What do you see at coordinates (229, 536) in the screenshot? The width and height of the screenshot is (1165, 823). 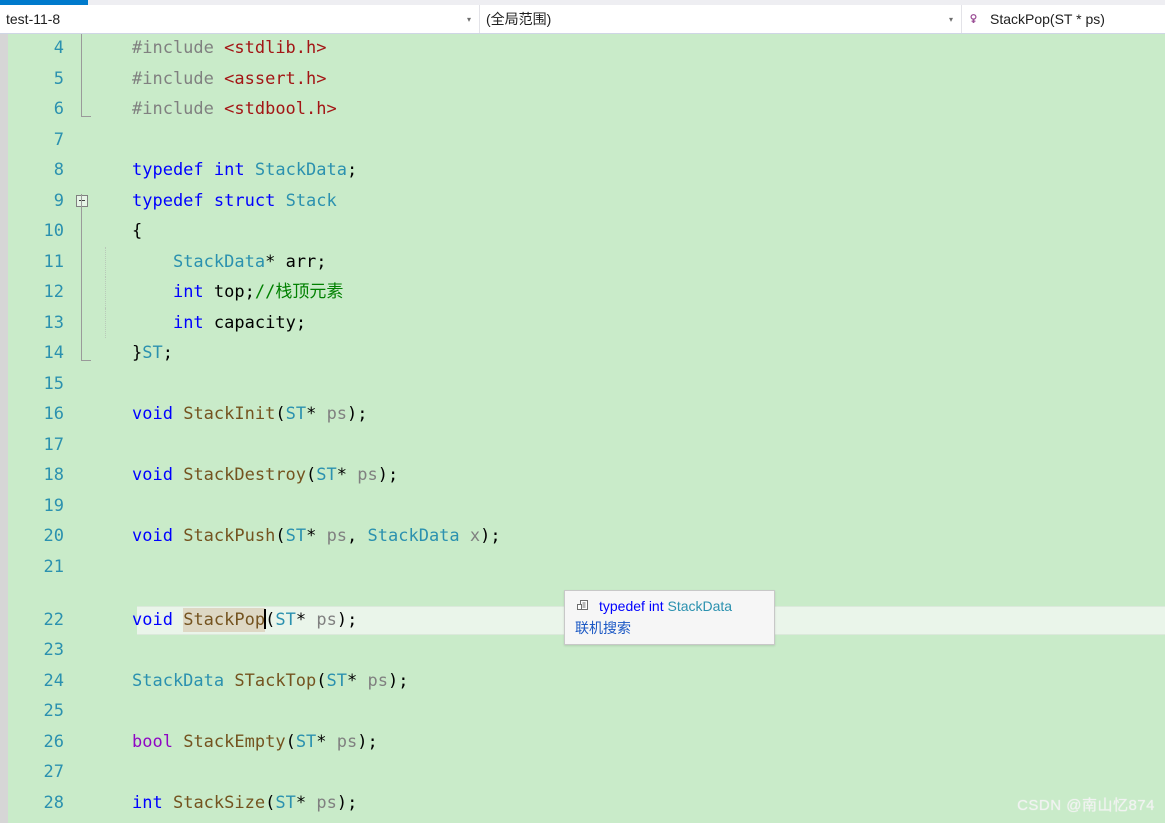 I see `token-function: StackPush` at bounding box center [229, 536].